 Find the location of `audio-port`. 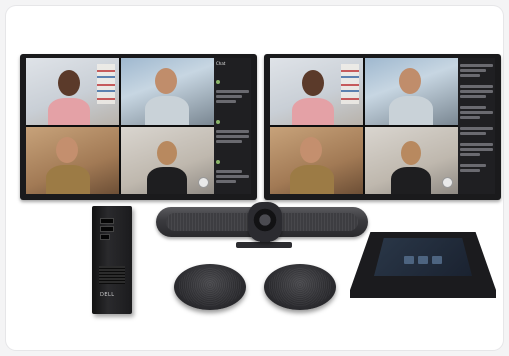

audio-port is located at coordinates (105, 237).